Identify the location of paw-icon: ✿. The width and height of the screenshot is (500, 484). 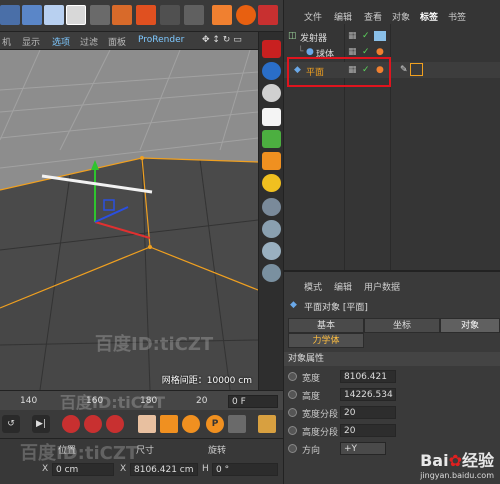
(455, 460).